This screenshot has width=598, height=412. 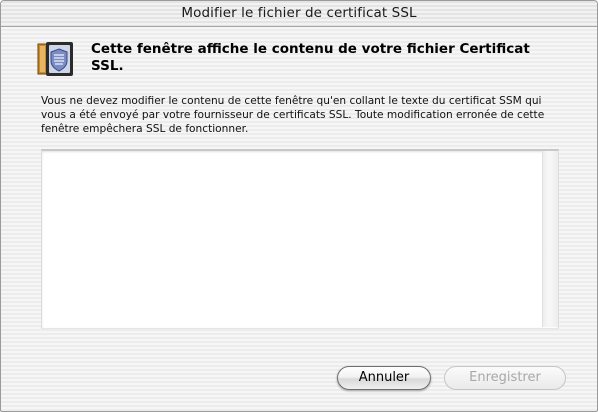 I want to click on title-bar: Modifier le fichier de certificat SSL, so click(x=299, y=14).